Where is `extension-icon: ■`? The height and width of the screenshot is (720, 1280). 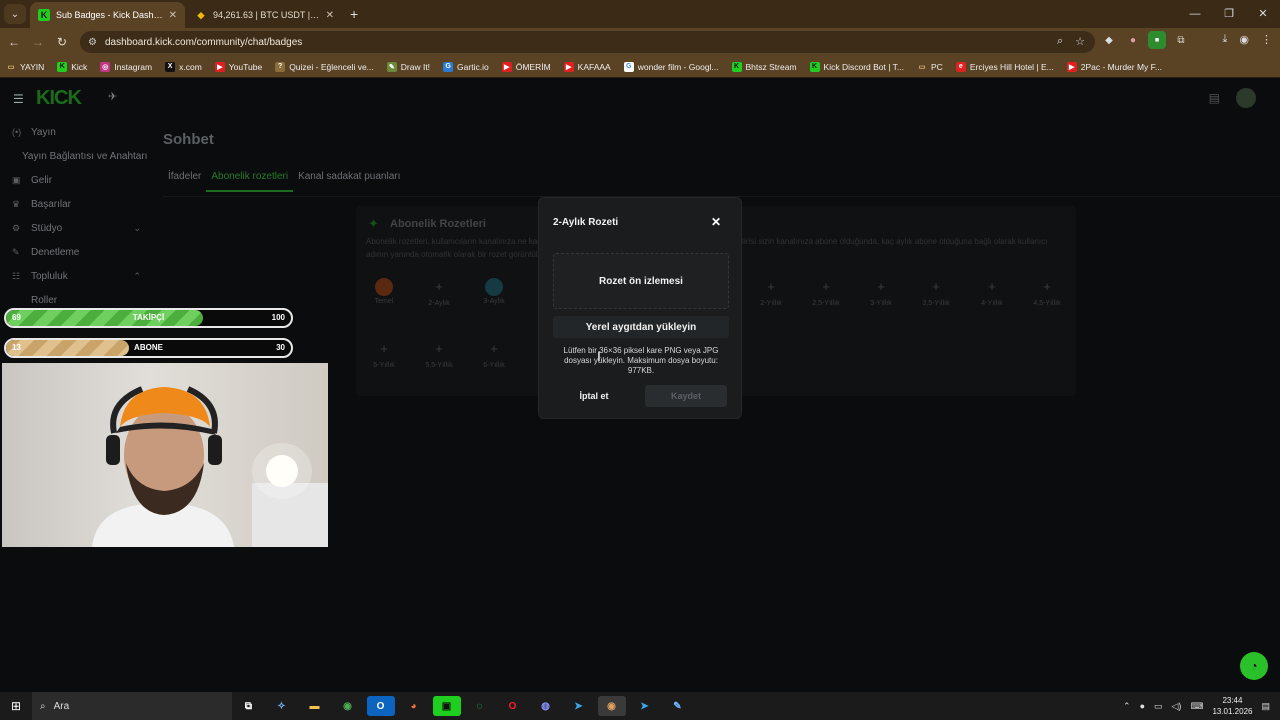
extension-icon: ■ is located at coordinates (1157, 40).